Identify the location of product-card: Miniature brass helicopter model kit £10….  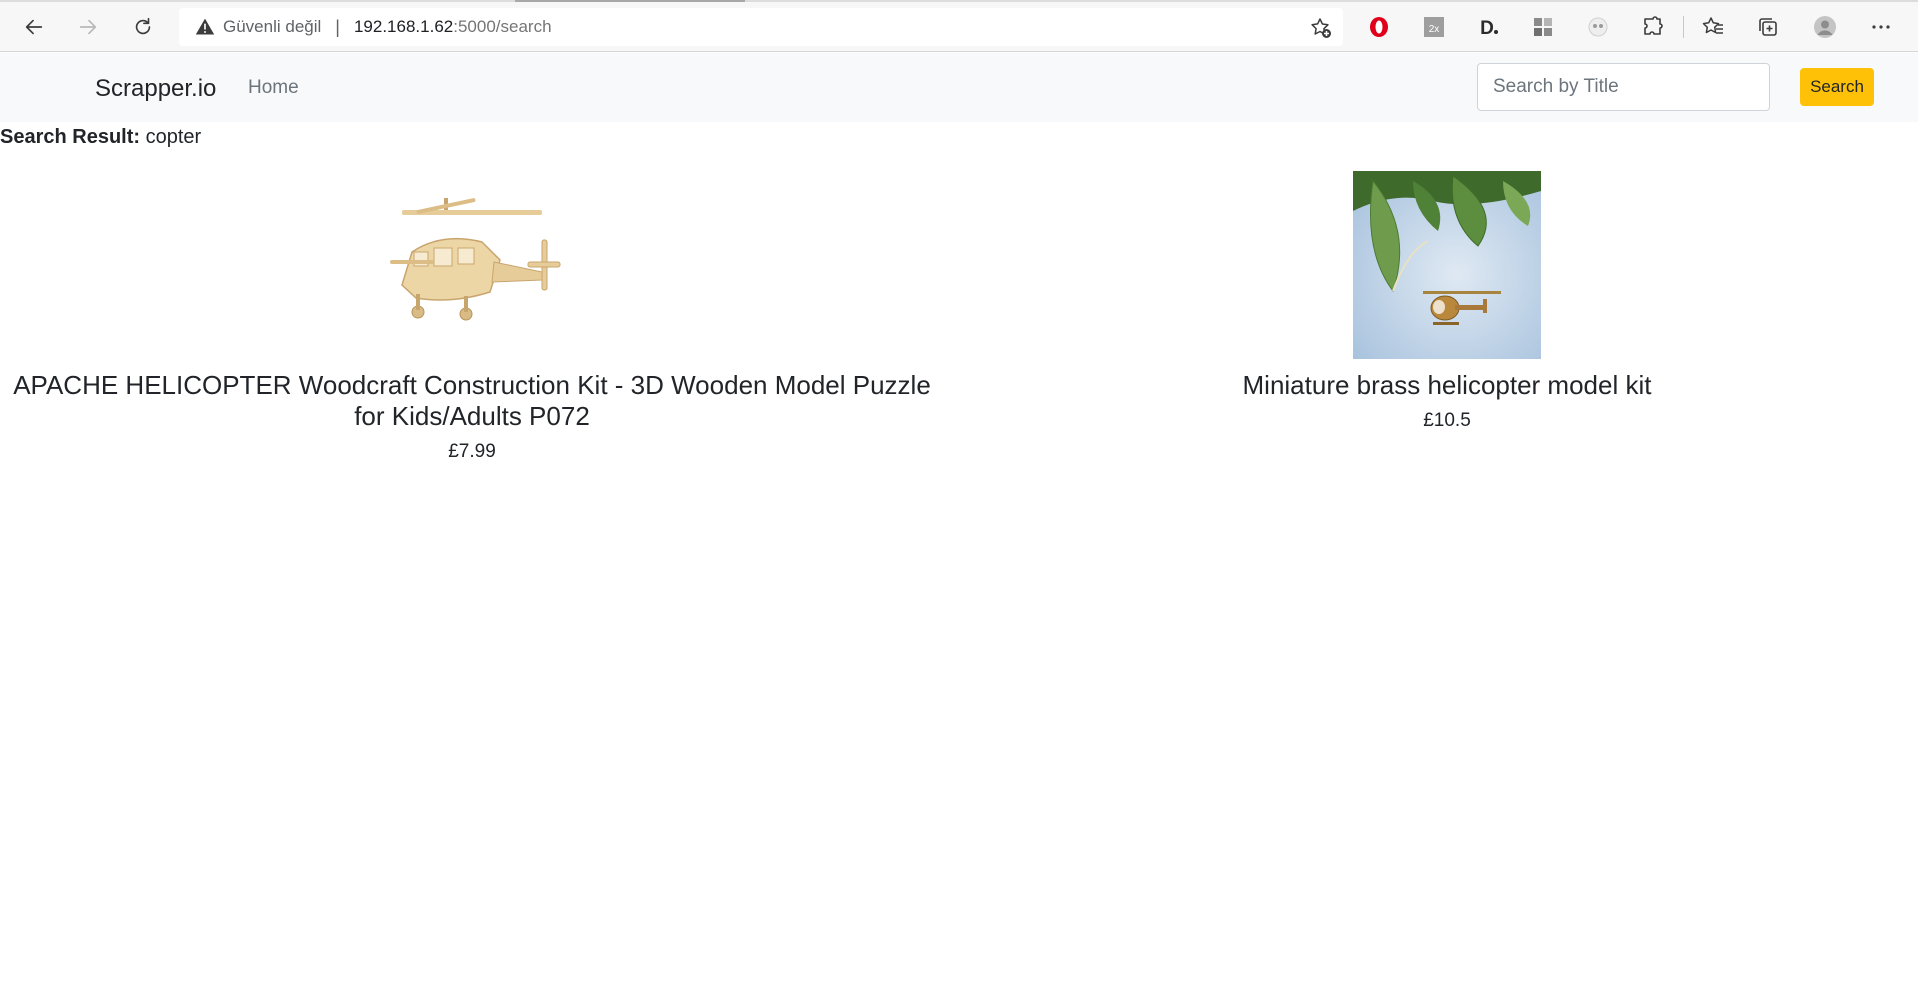
(1447, 301).